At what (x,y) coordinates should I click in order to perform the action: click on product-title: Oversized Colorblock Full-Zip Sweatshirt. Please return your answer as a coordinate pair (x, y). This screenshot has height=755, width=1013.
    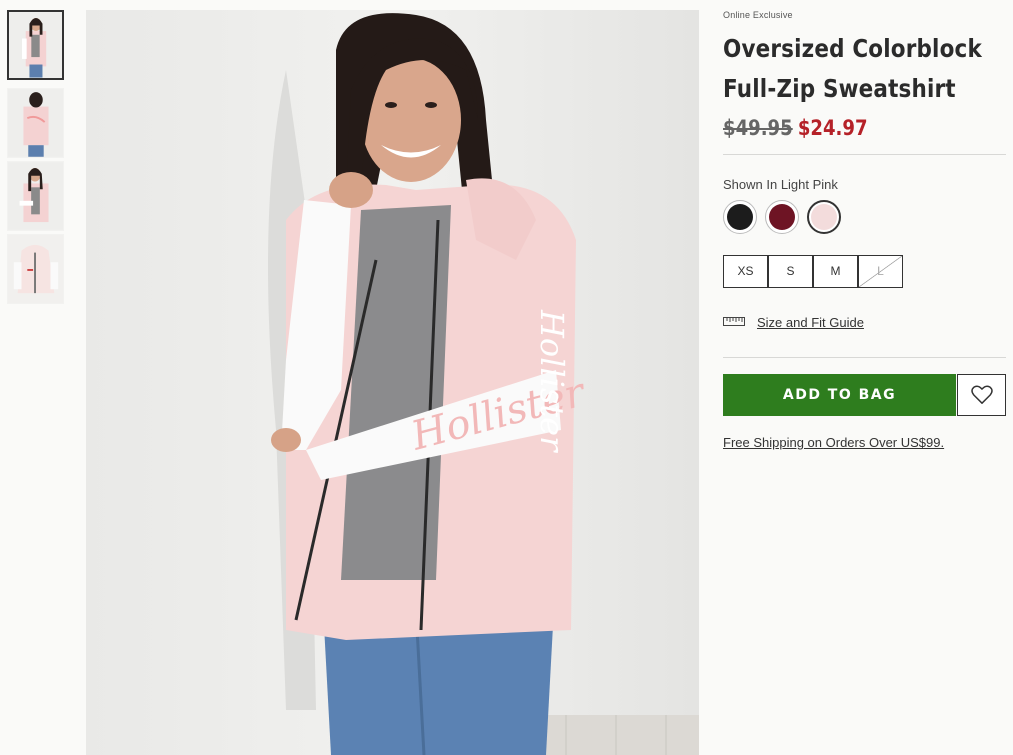
    Looking at the image, I should click on (852, 69).